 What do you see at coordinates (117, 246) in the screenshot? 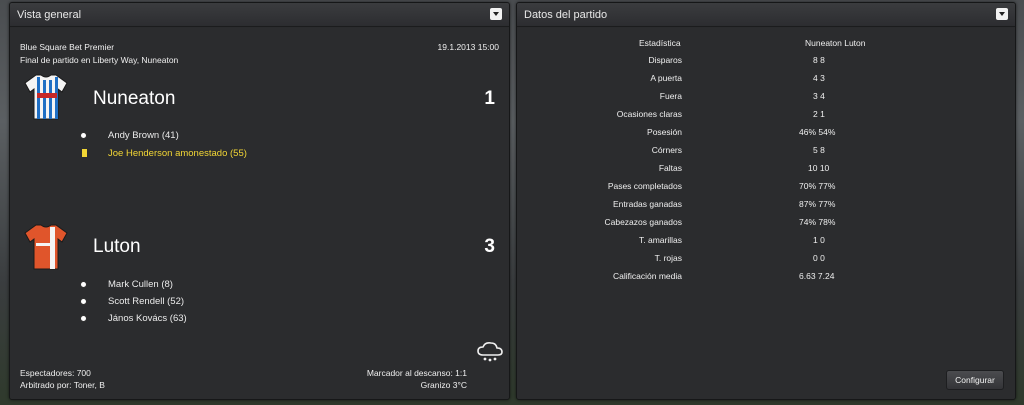
I see `away-team-name: Luton` at bounding box center [117, 246].